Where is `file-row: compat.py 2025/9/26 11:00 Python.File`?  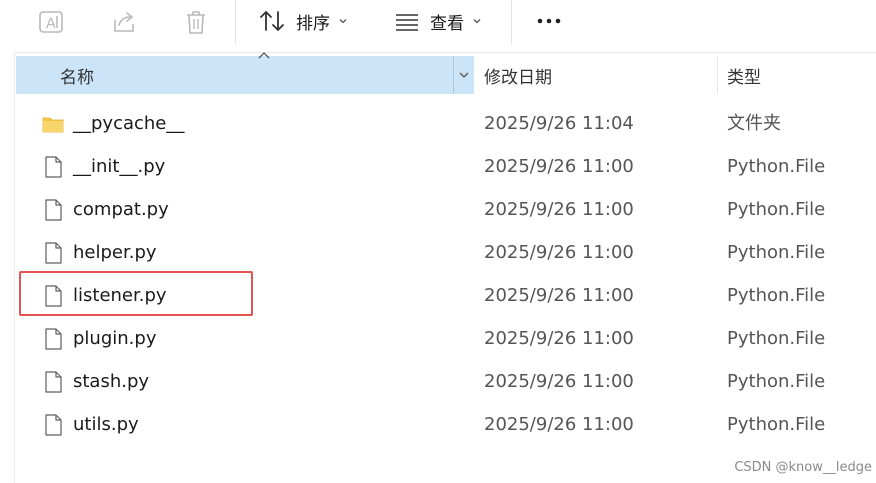
file-row: compat.py 2025/9/26 11:00 Python.File is located at coordinates (446, 209).